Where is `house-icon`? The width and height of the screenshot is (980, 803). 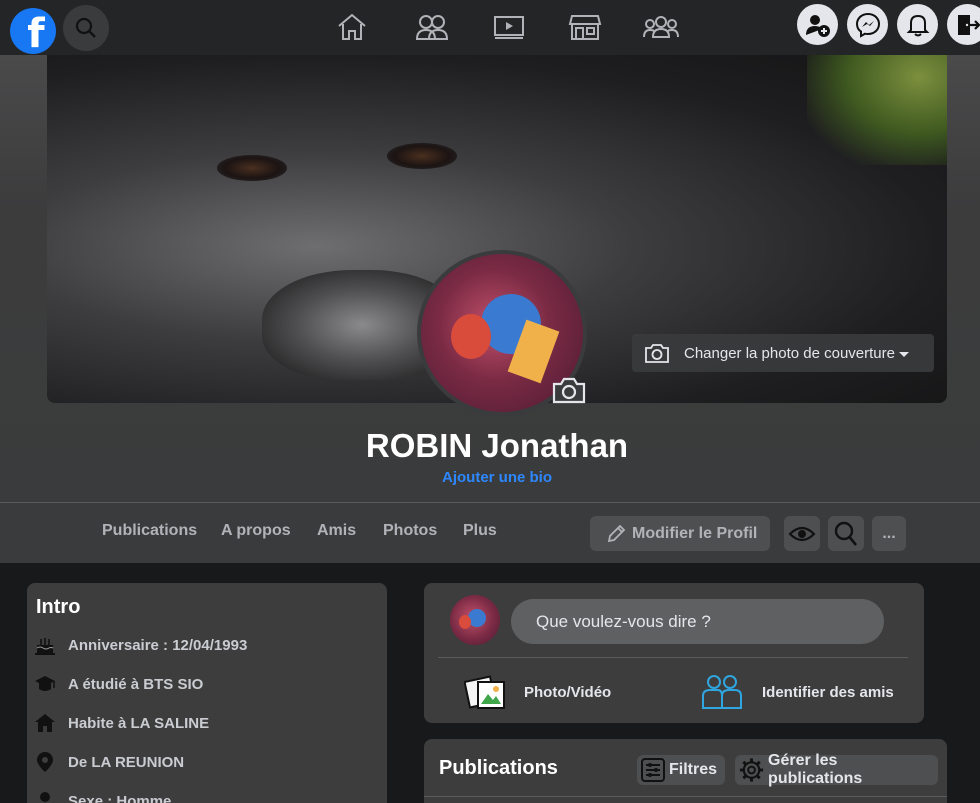
house-icon is located at coordinates (45, 723).